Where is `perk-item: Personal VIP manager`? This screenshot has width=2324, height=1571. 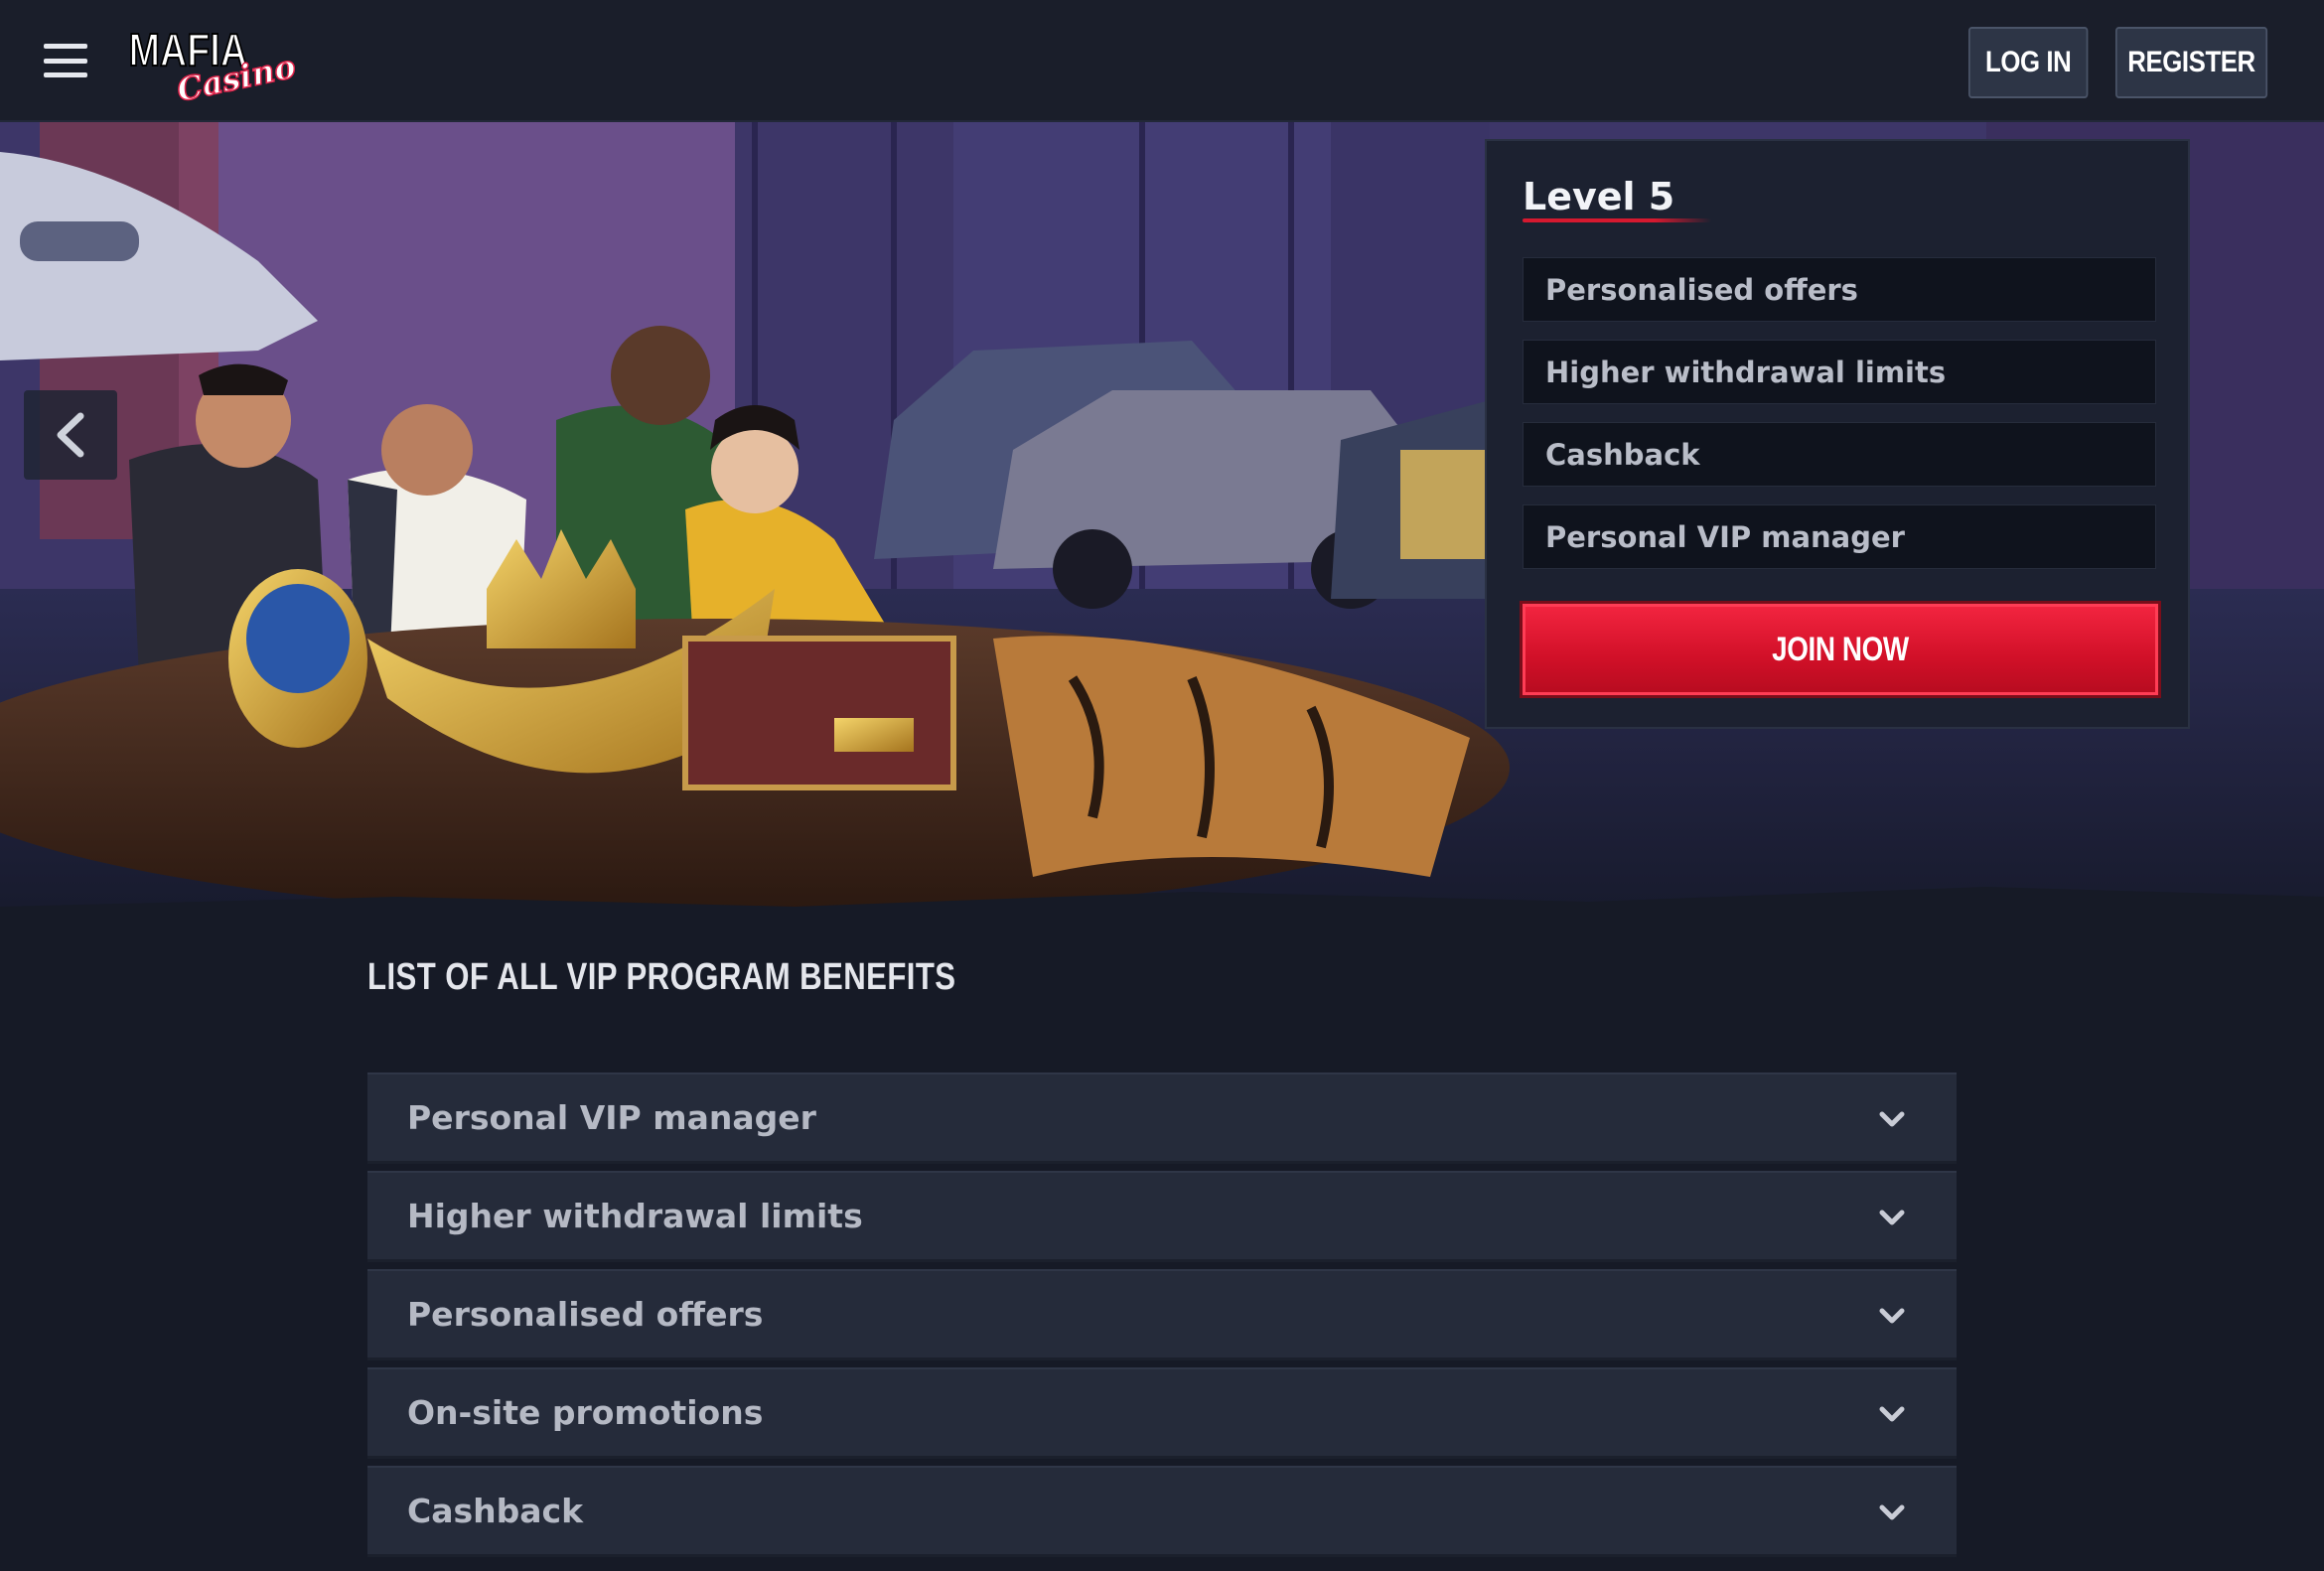 perk-item: Personal VIP manager is located at coordinates (1839, 536).